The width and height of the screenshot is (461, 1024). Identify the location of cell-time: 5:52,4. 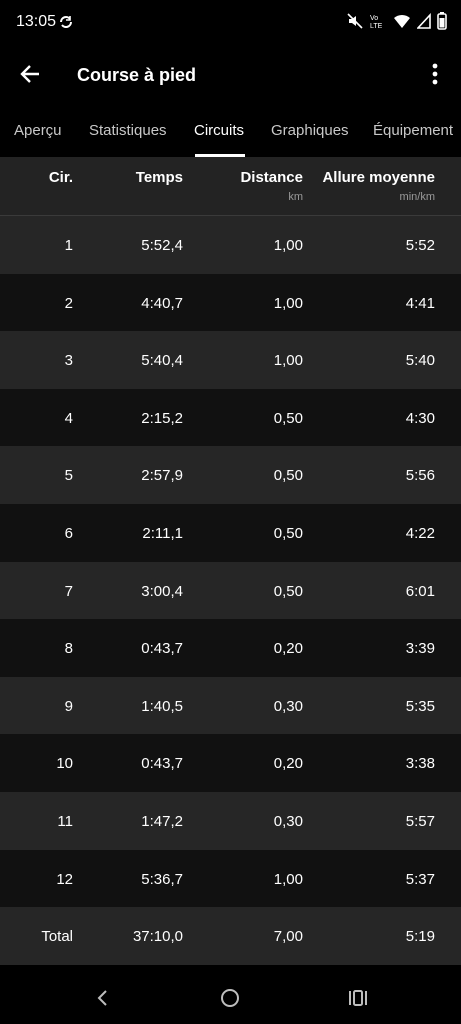
(162, 245).